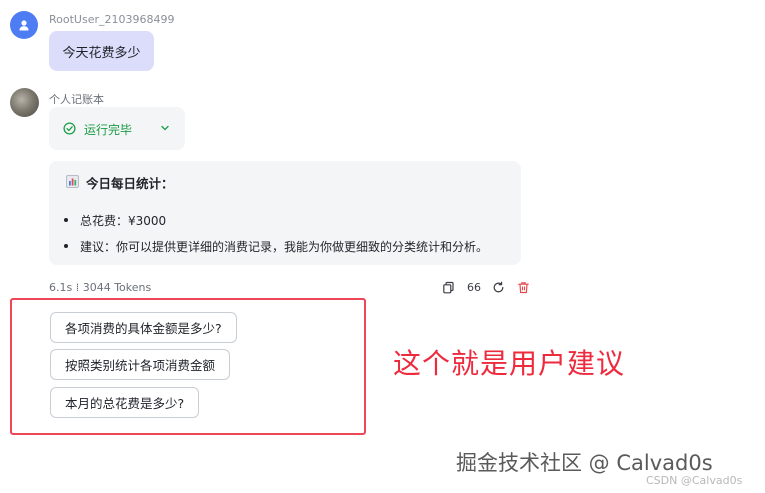  Describe the element at coordinates (165, 128) in the screenshot. I see `chevron-down-icon` at that location.